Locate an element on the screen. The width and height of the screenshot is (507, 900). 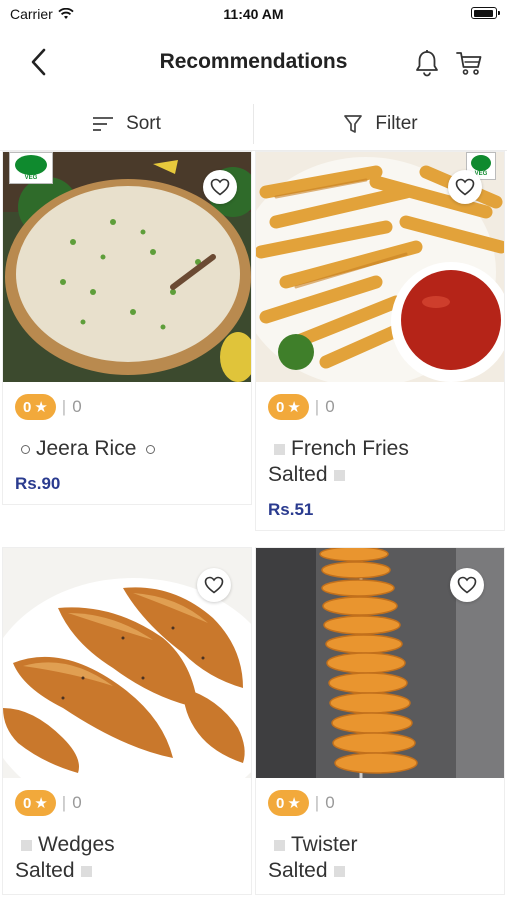
back-button is located at coordinates (38, 62).